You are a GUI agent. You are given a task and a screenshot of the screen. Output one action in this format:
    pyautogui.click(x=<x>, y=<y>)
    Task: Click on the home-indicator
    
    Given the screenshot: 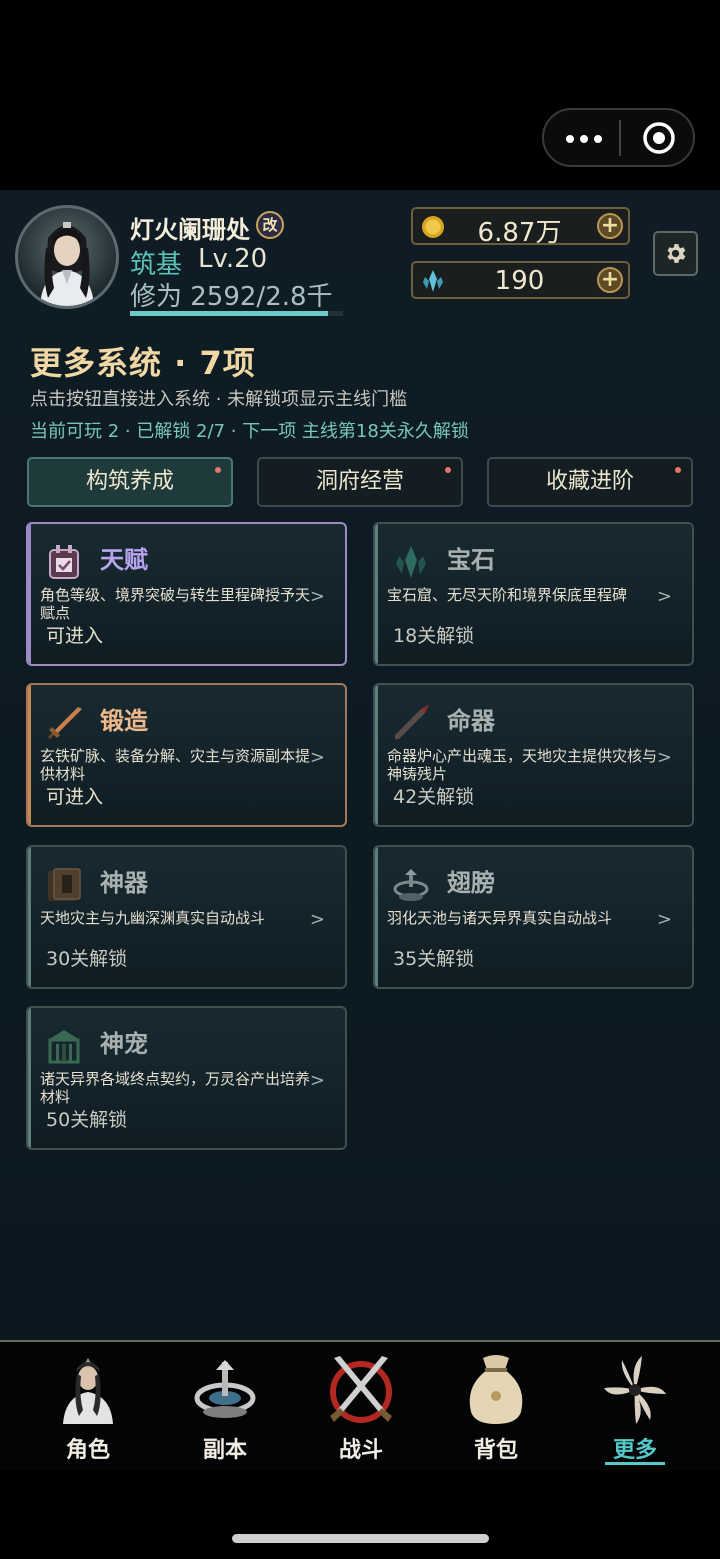 What is the action you would take?
    pyautogui.click(x=360, y=1538)
    